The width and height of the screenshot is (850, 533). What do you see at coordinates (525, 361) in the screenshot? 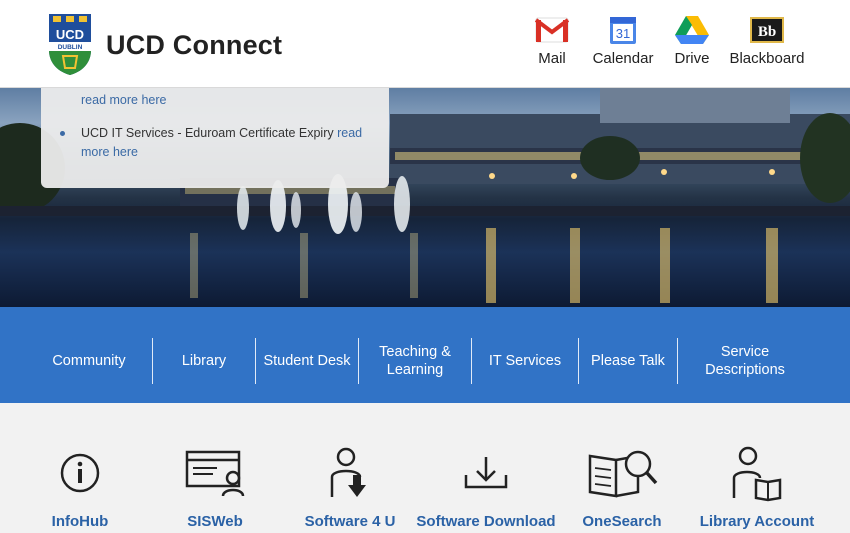
I see `nav-item-it-services: IT Services` at bounding box center [525, 361].